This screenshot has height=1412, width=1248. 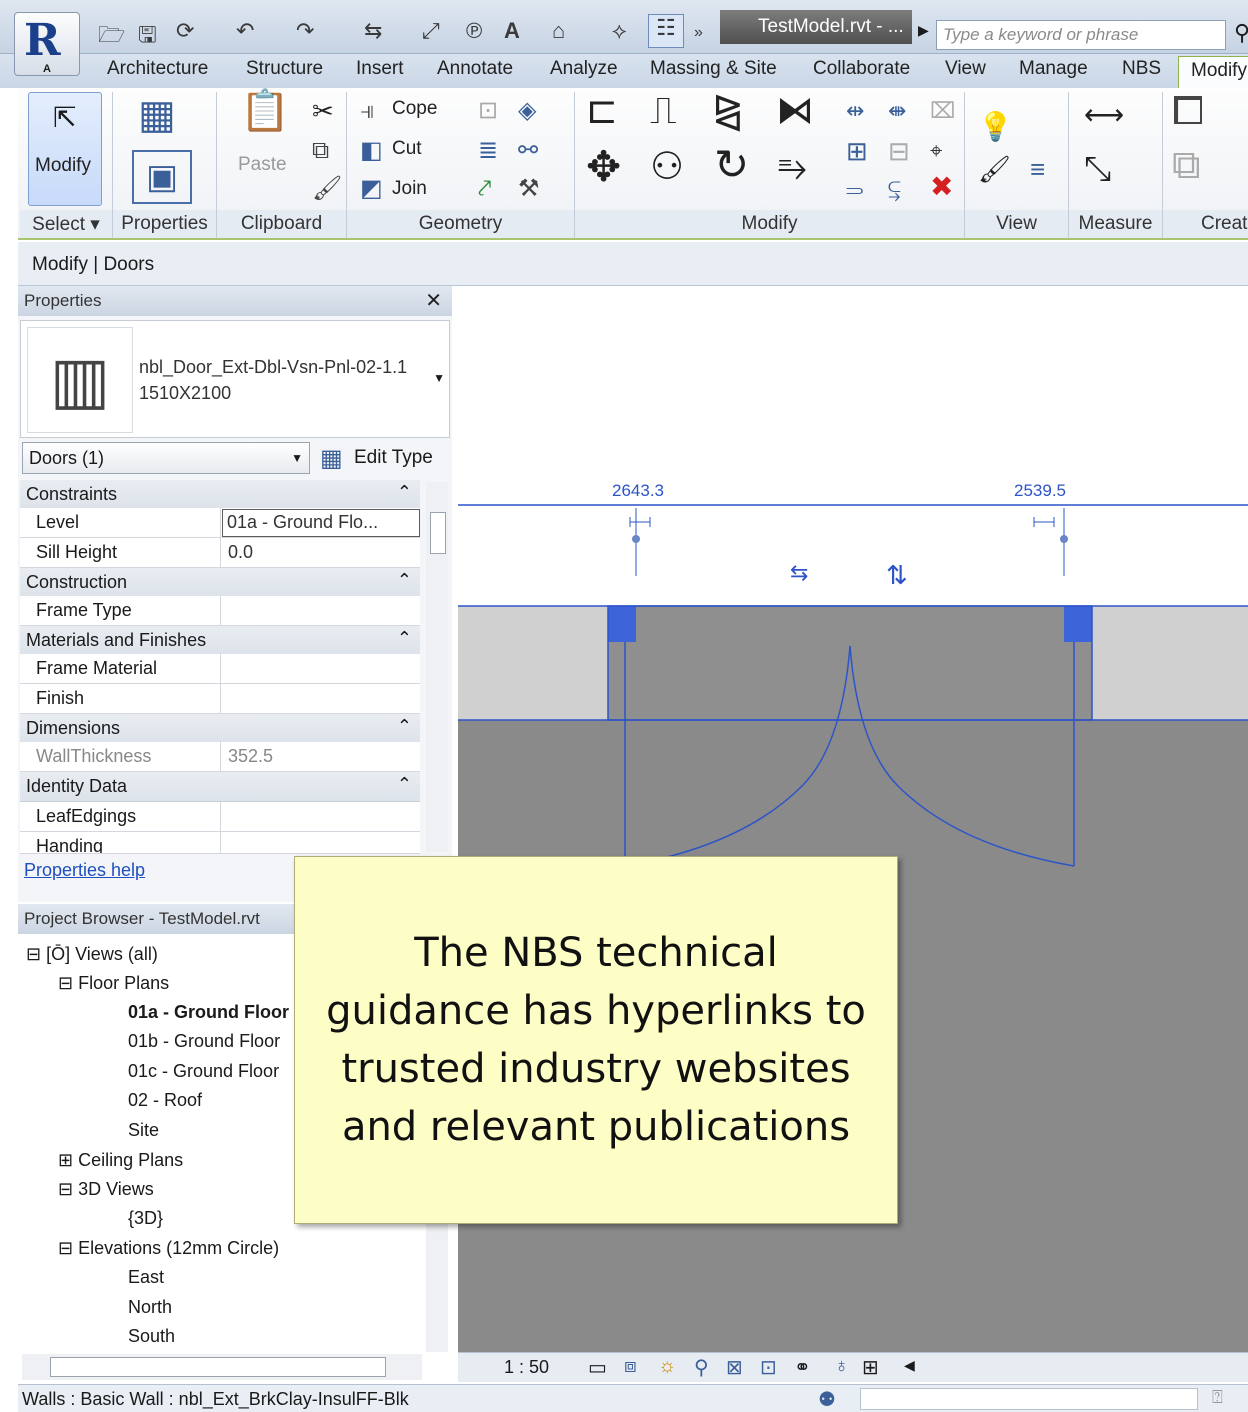 What do you see at coordinates (995, 127) in the screenshot?
I see `lightbulb-icon: 💡` at bounding box center [995, 127].